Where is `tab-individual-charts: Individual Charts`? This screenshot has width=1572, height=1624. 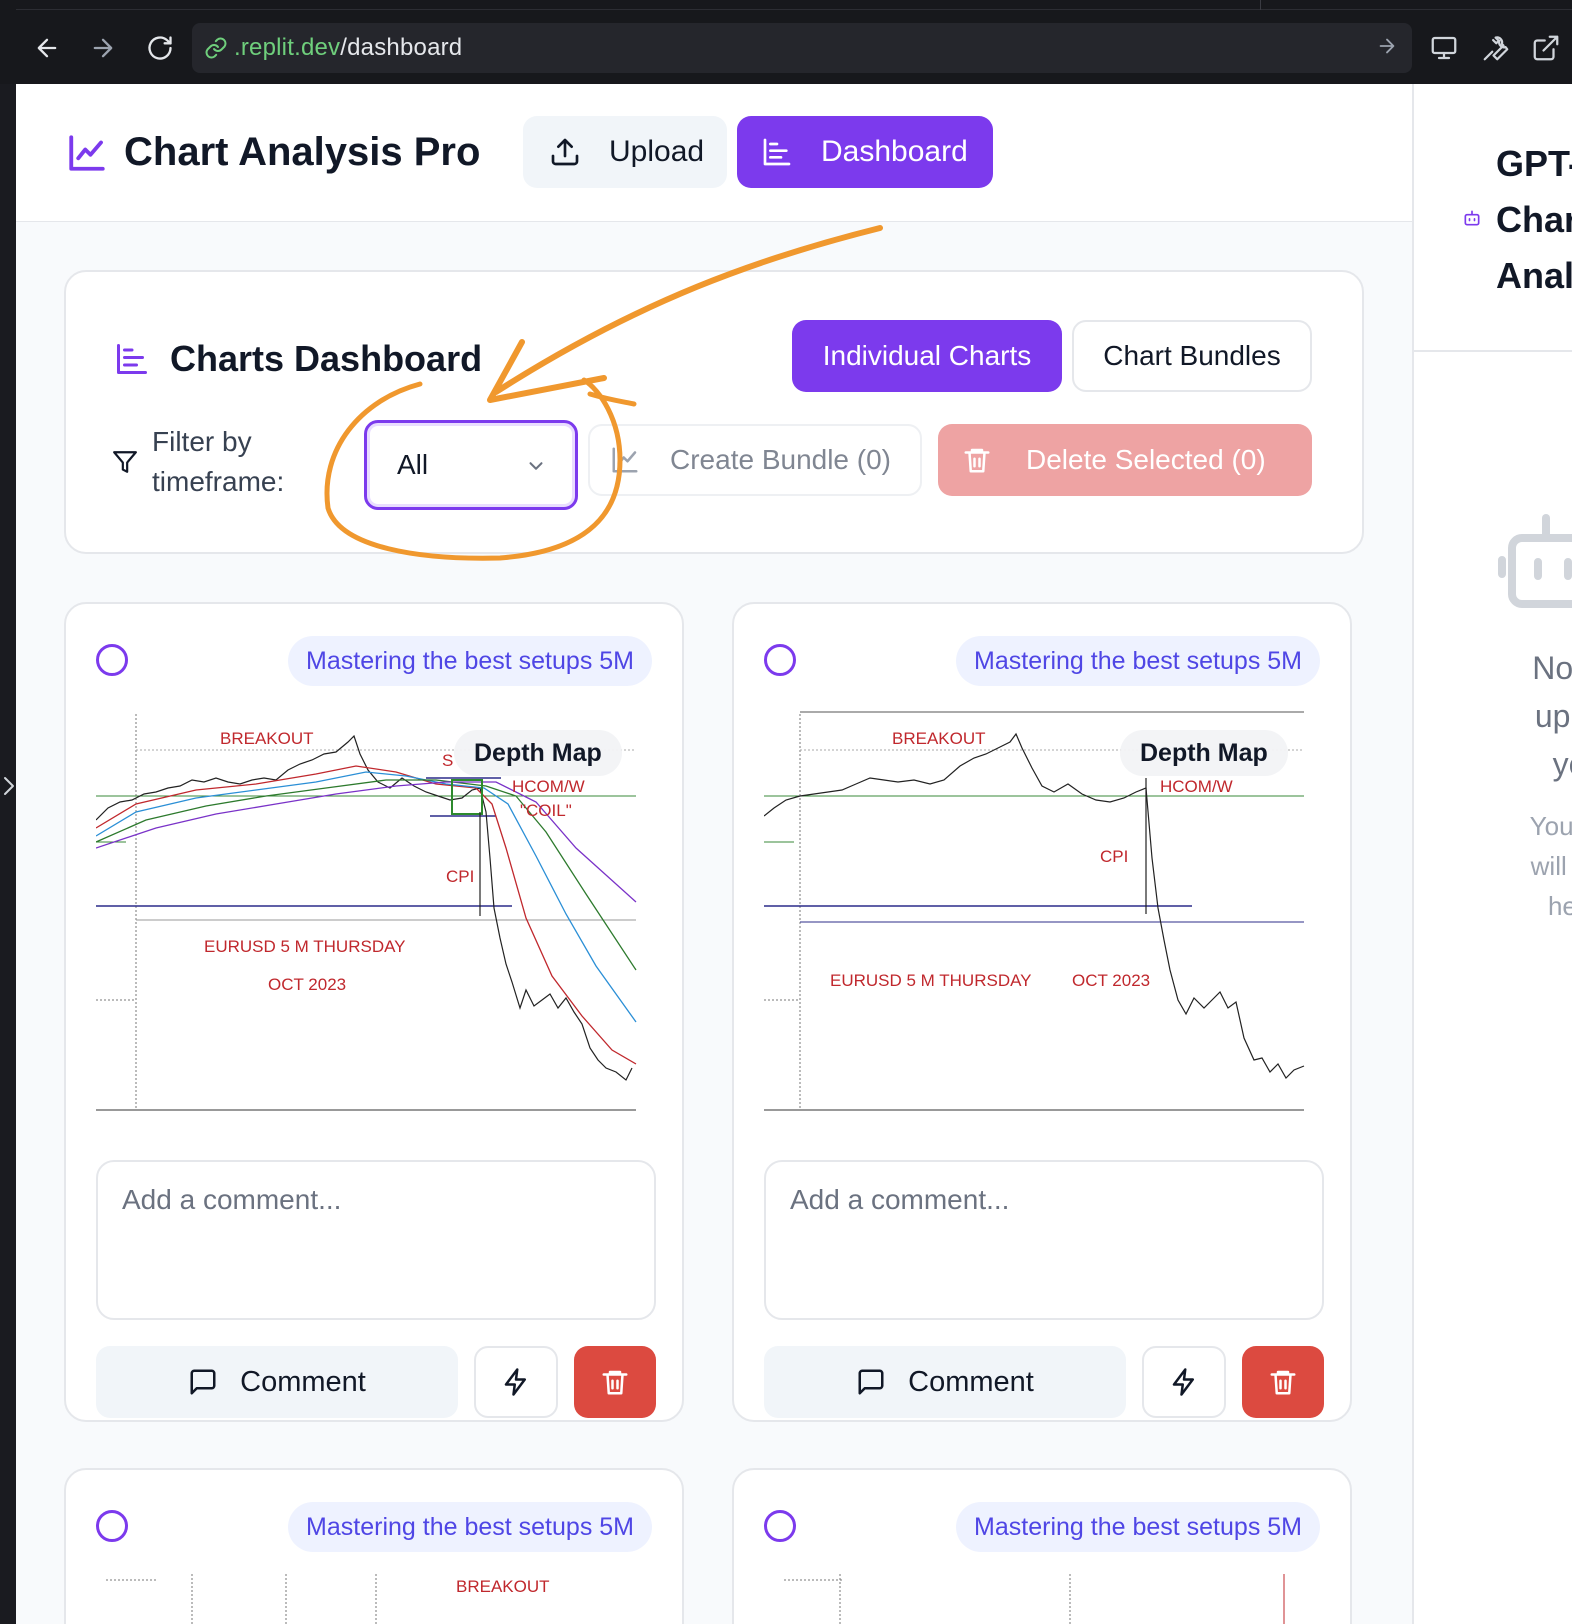 tab-individual-charts: Individual Charts is located at coordinates (927, 356).